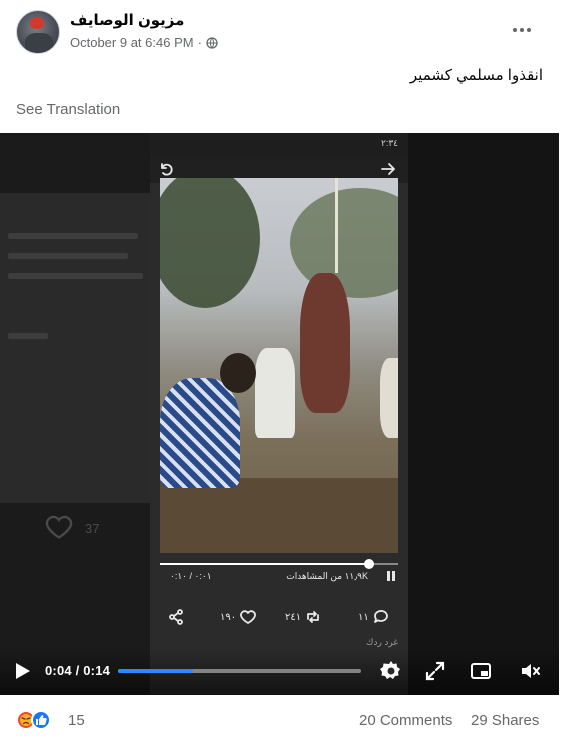 This screenshot has height=740, width=563. Describe the element at coordinates (281, 720) in the screenshot. I see `post-footer: 15 20 Comments 29 Shares` at that location.